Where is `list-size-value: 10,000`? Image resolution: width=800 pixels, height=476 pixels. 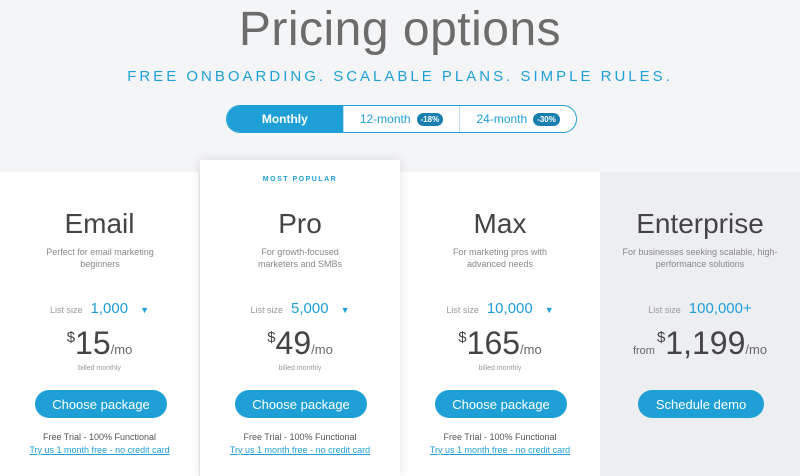
list-size-value: 10,000 is located at coordinates (509, 308).